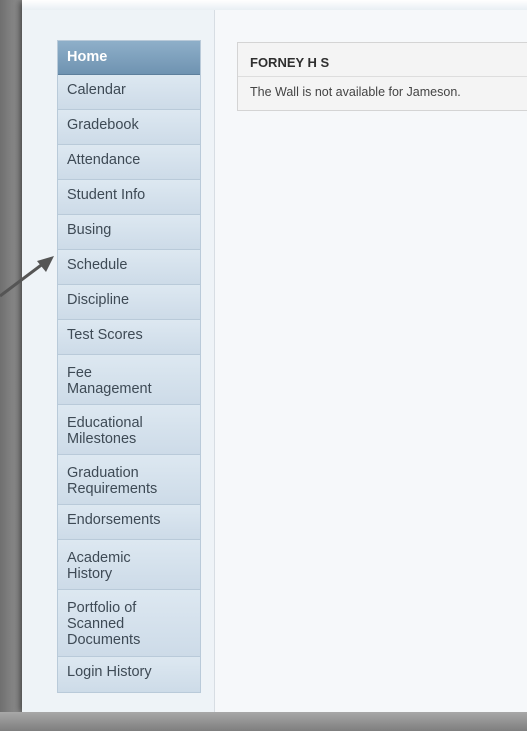 The width and height of the screenshot is (527, 731). I want to click on sidebar-item-attendance: Attendance, so click(129, 162).